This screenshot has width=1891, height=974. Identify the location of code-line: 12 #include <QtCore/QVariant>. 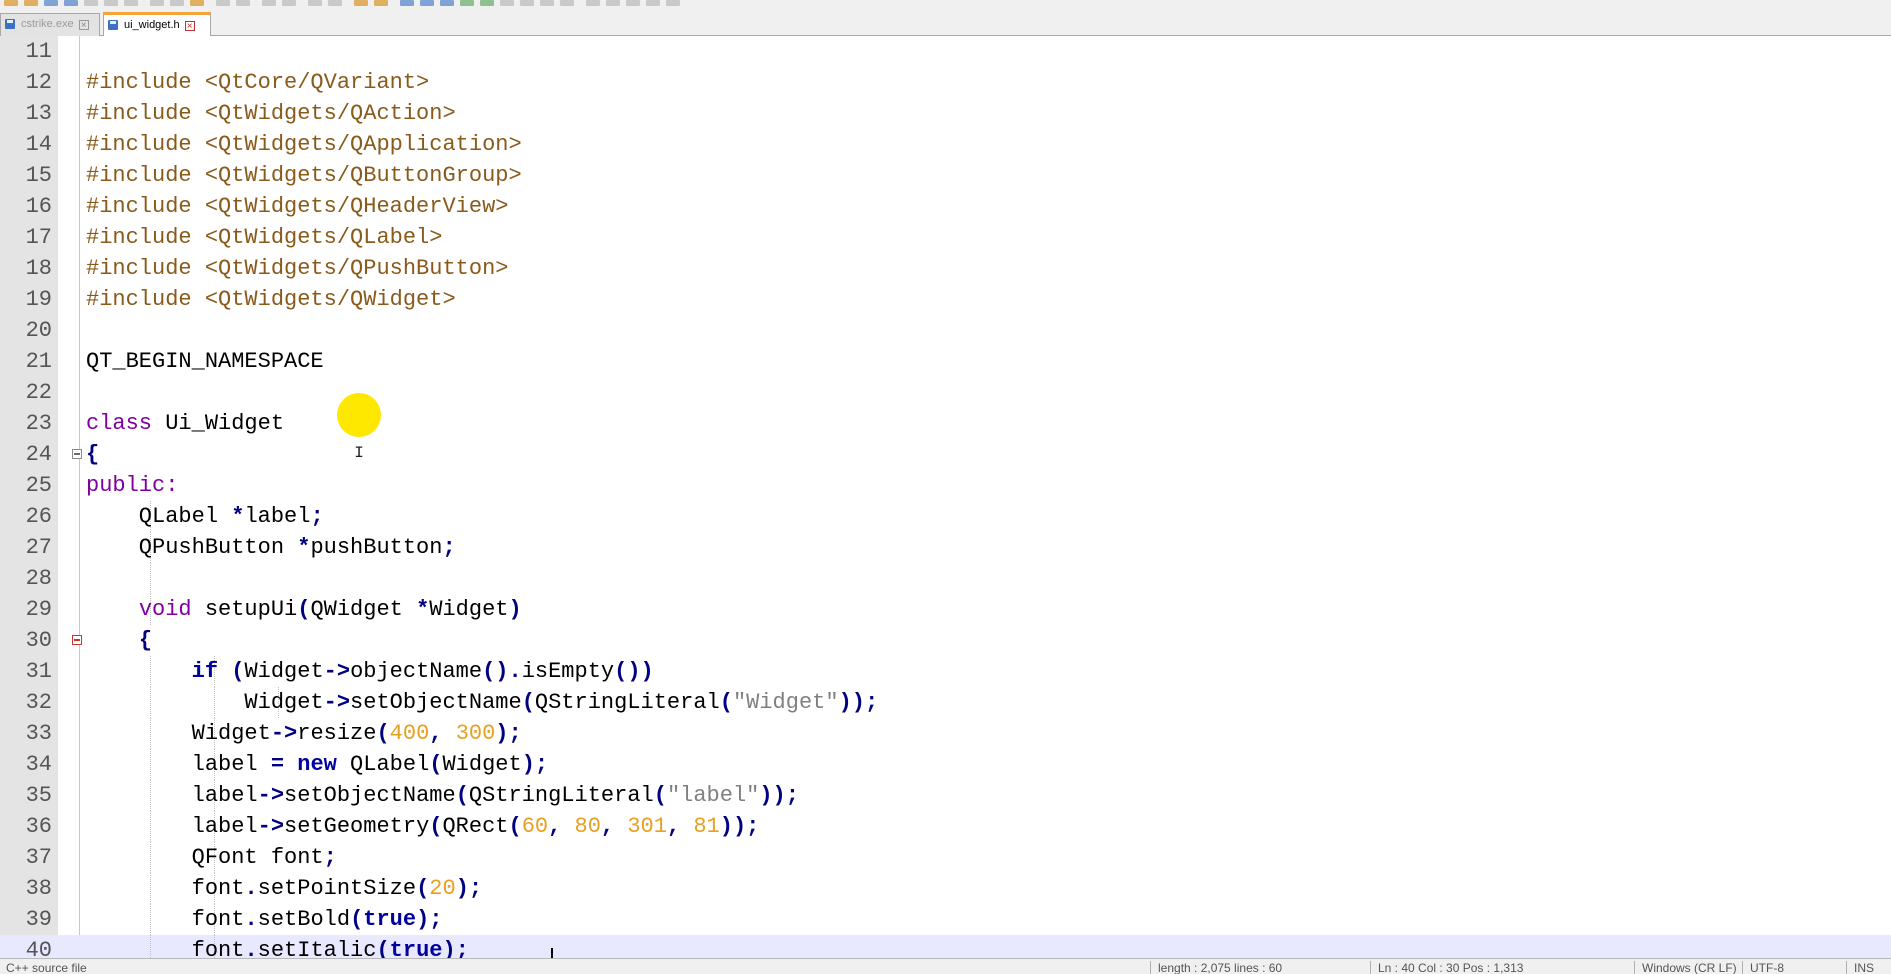
(945, 82).